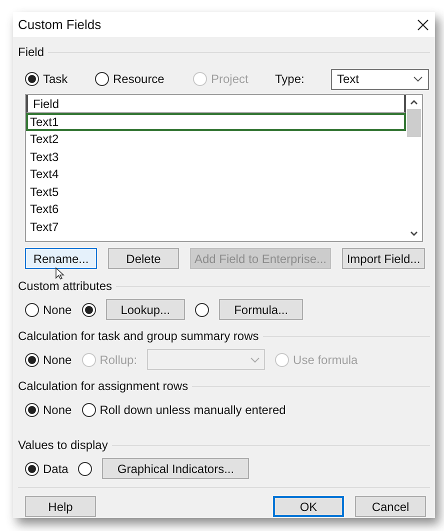  What do you see at coordinates (138, 336) in the screenshot?
I see `group-label: Calculation for task and group summary rows` at bounding box center [138, 336].